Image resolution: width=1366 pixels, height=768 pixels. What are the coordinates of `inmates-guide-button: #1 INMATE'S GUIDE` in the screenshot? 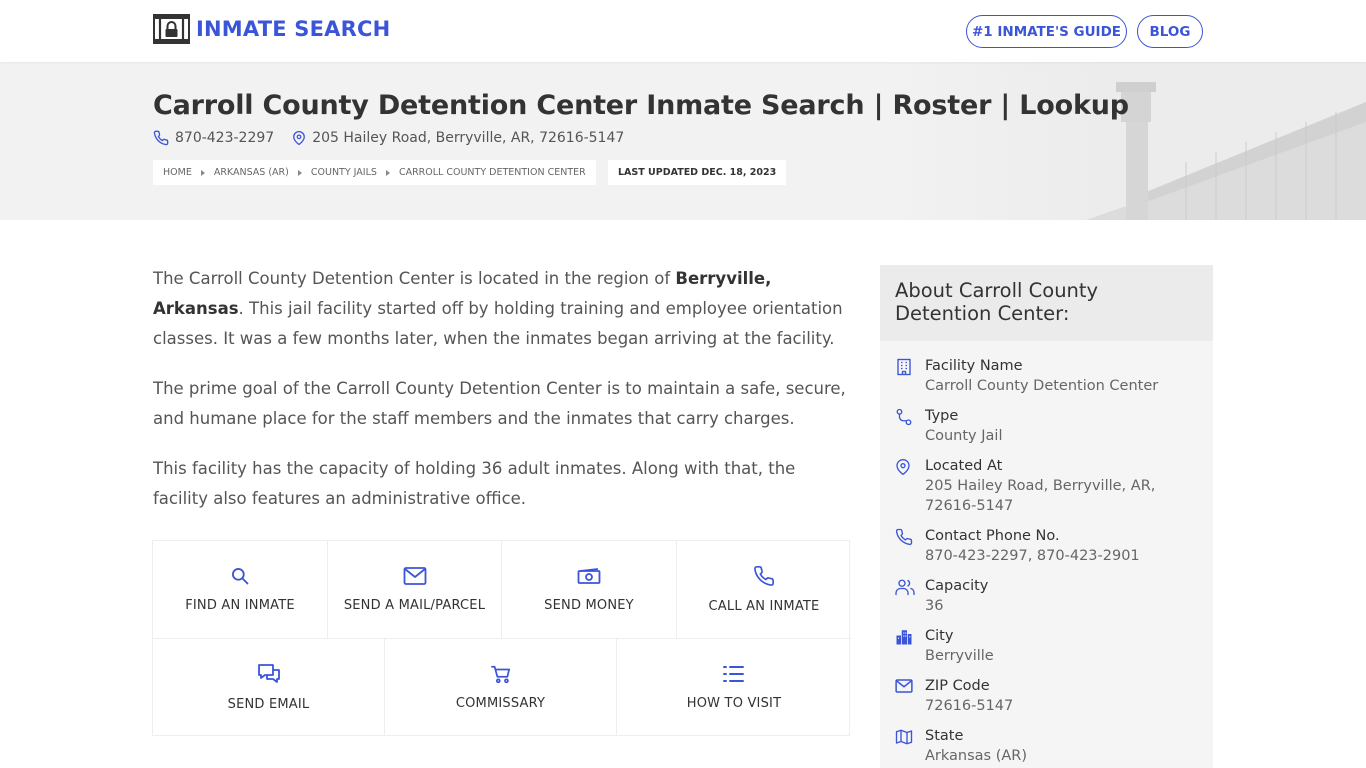 It's located at (1046, 31).